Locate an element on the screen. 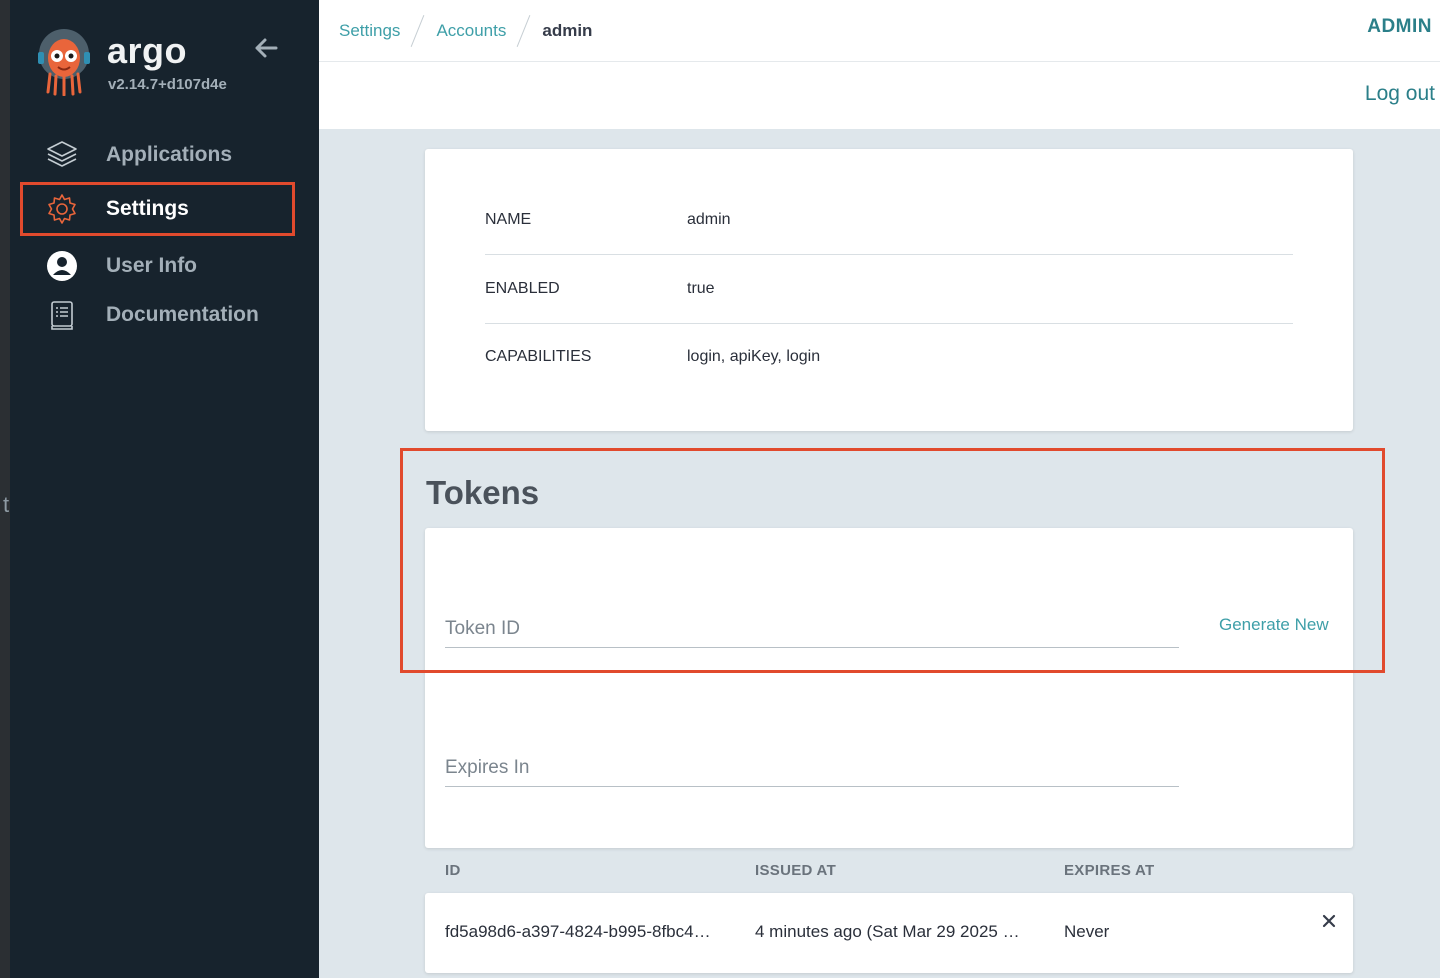 The image size is (1440, 978). expires-in-placeholder: Expires In is located at coordinates (487, 767).